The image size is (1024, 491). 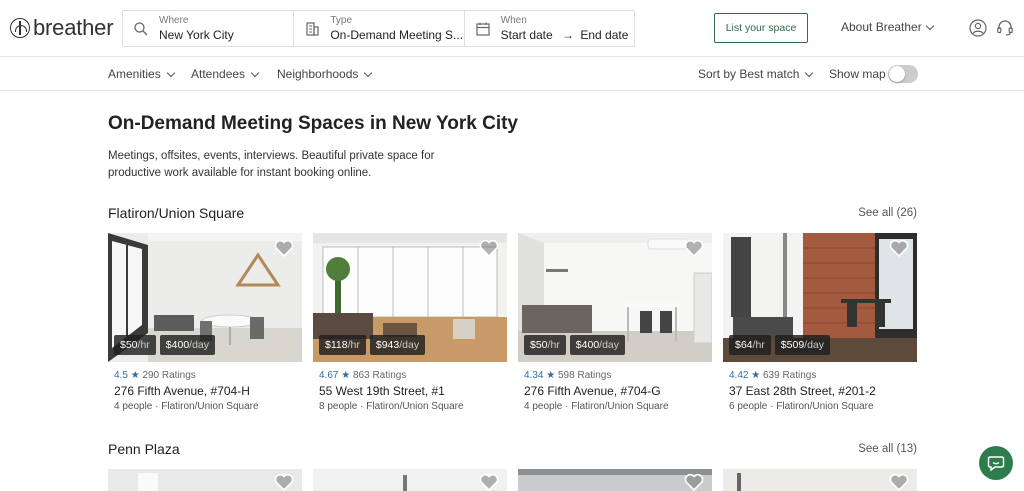 I want to click on price-tags: $118/hr $943/day, so click(x=372, y=345).